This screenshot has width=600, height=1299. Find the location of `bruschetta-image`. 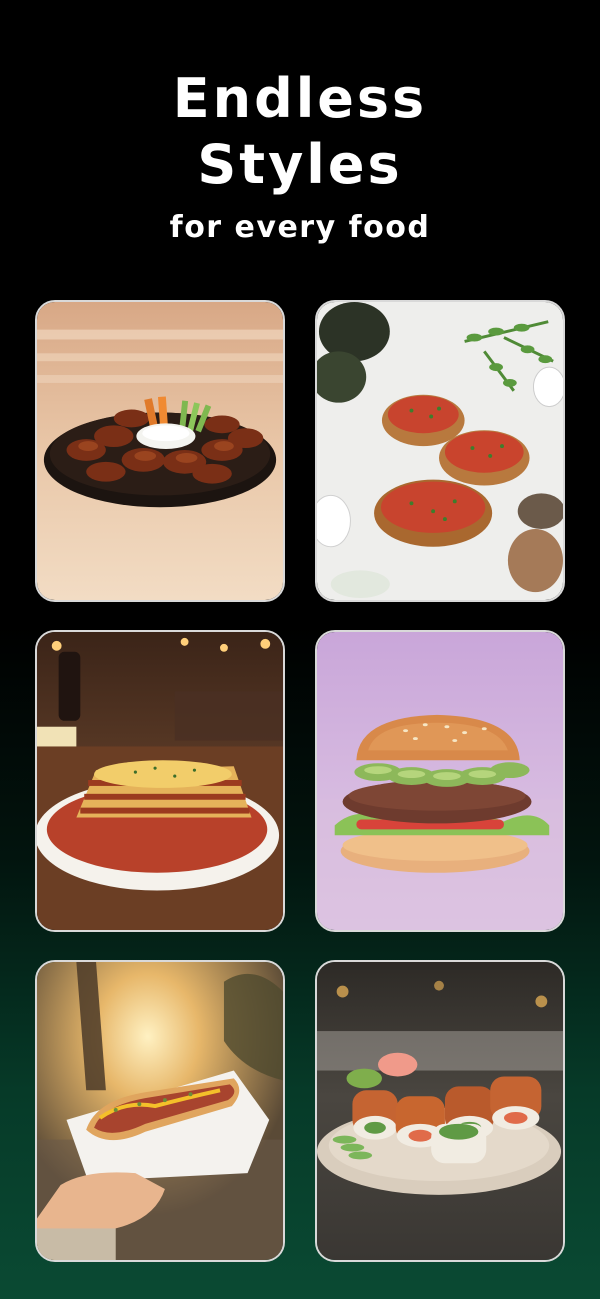

bruschetta-image is located at coordinates (440, 451).